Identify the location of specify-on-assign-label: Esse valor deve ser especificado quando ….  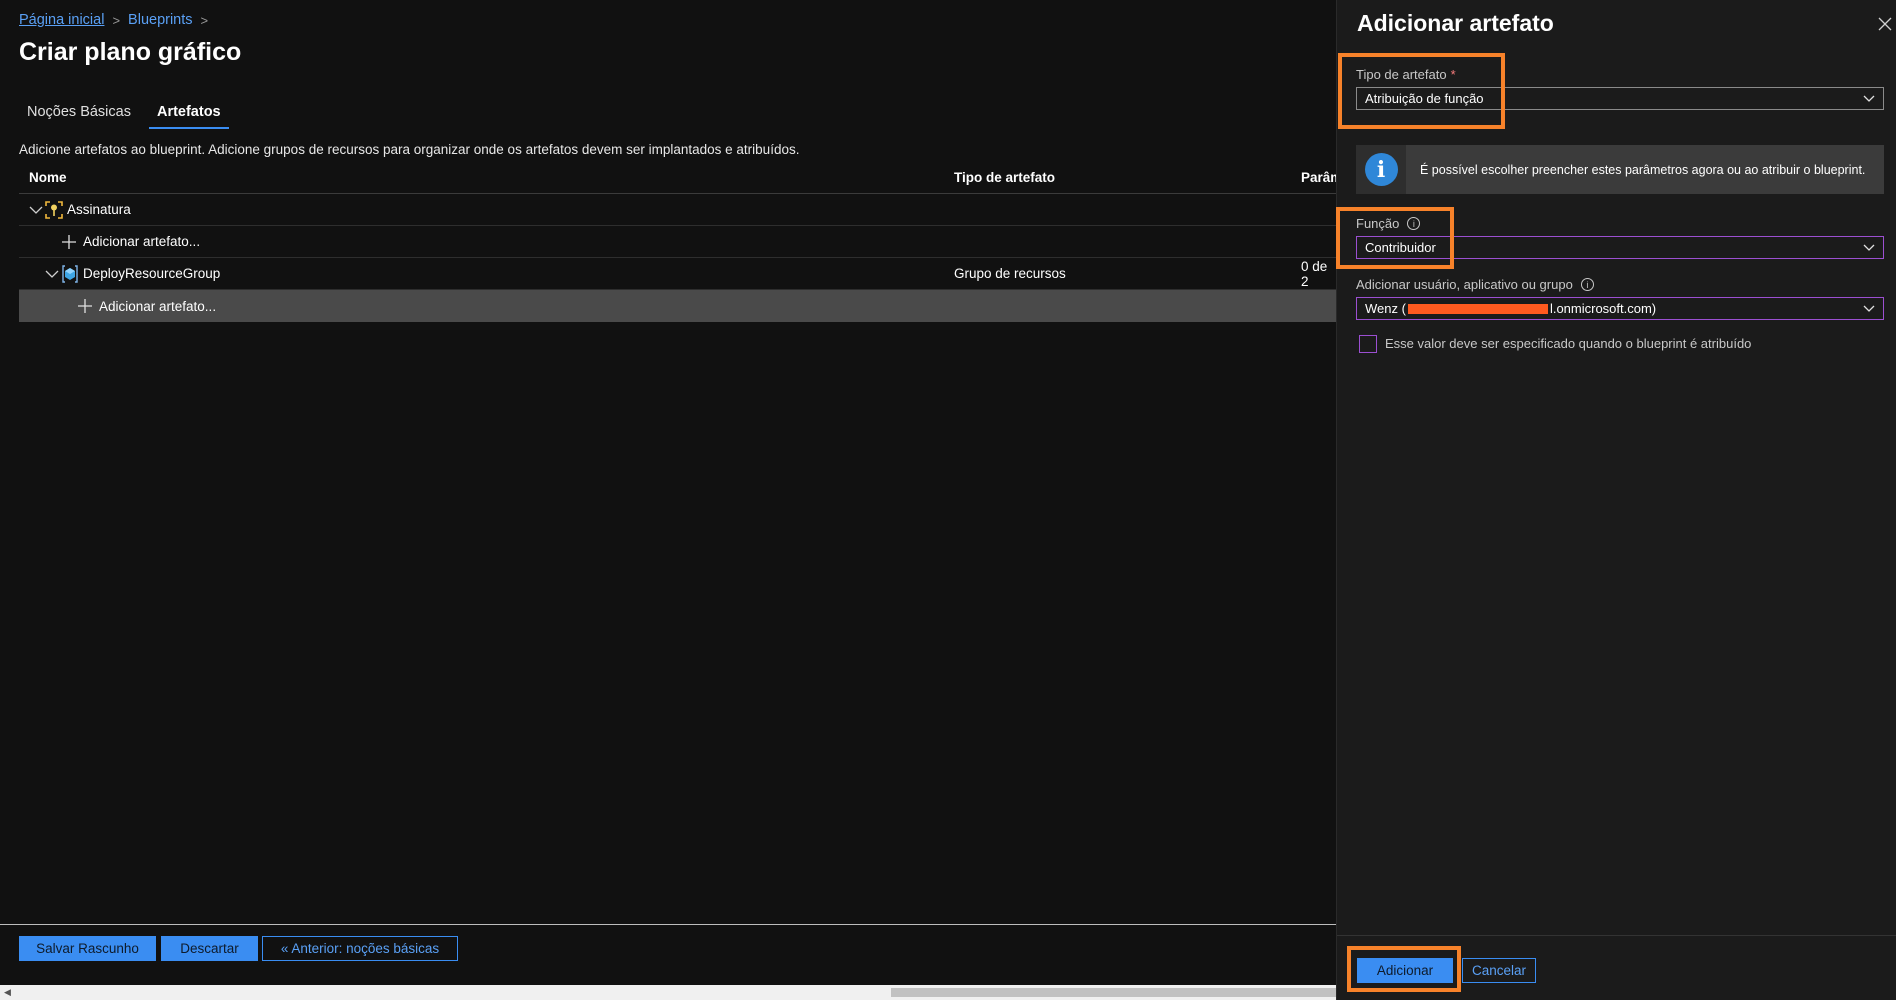
(1568, 343).